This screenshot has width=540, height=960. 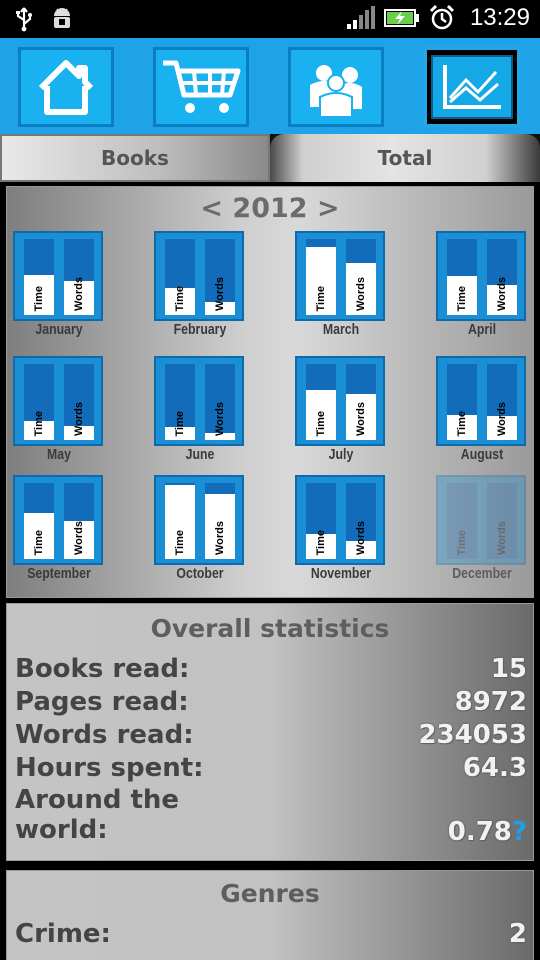 I want to click on status-bar: 13:29, so click(x=270, y=19).